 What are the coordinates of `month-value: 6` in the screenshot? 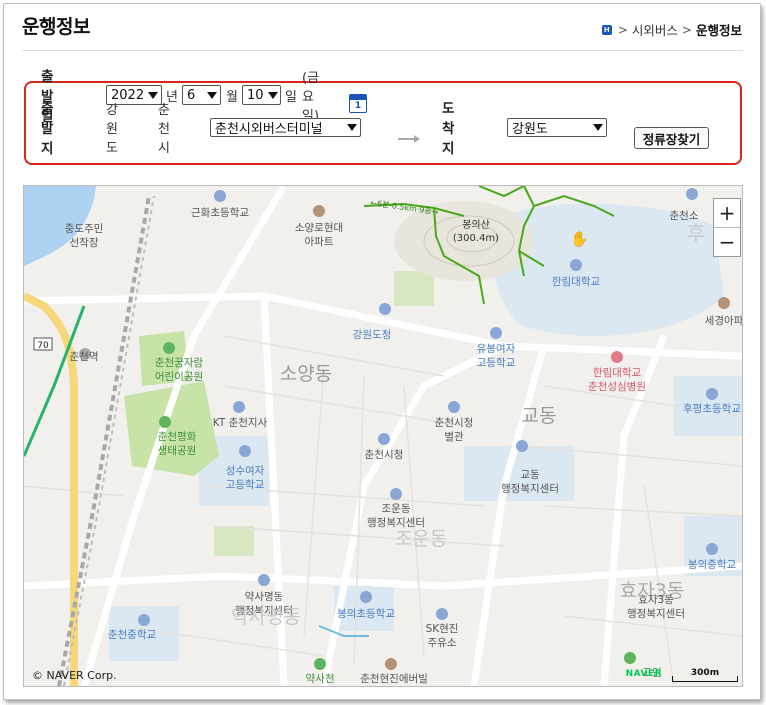 It's located at (191, 95).